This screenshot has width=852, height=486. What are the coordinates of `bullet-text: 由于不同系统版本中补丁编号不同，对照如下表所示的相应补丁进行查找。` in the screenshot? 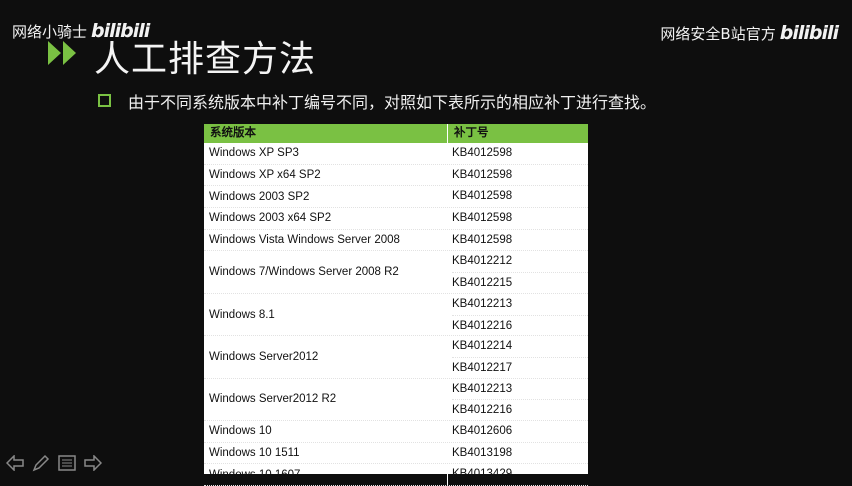 It's located at (392, 102).